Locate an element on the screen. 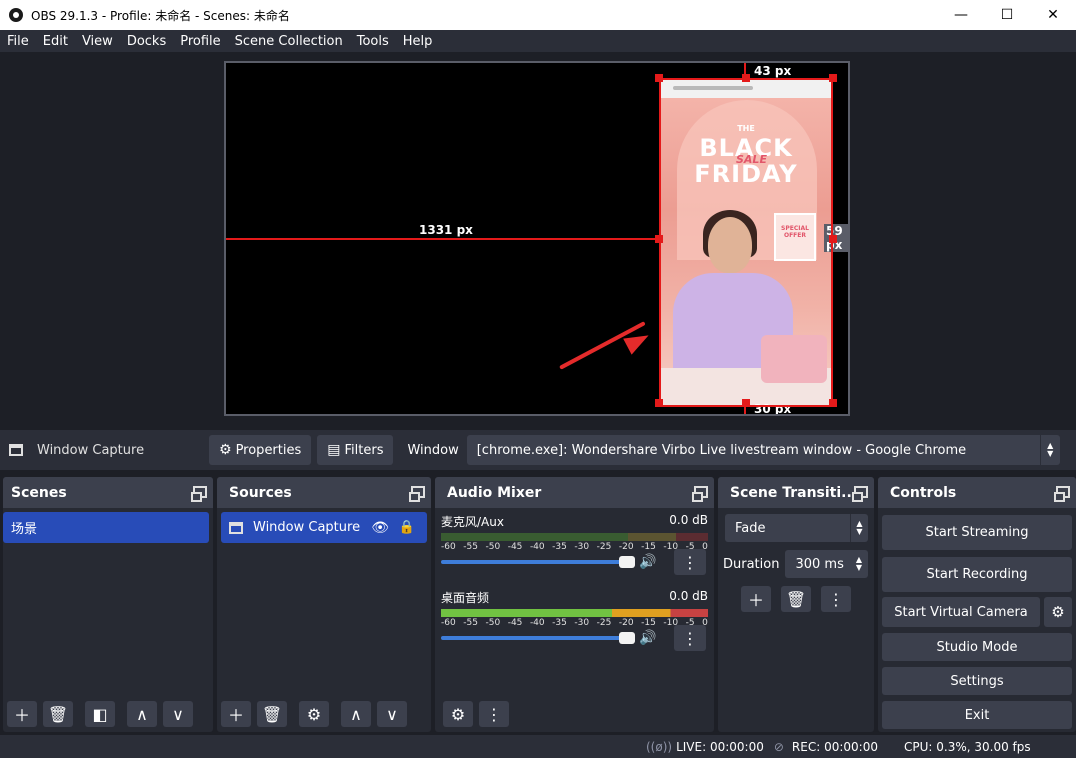 This screenshot has height=758, width=1076. move-scene-down-button: ∨ is located at coordinates (178, 714).